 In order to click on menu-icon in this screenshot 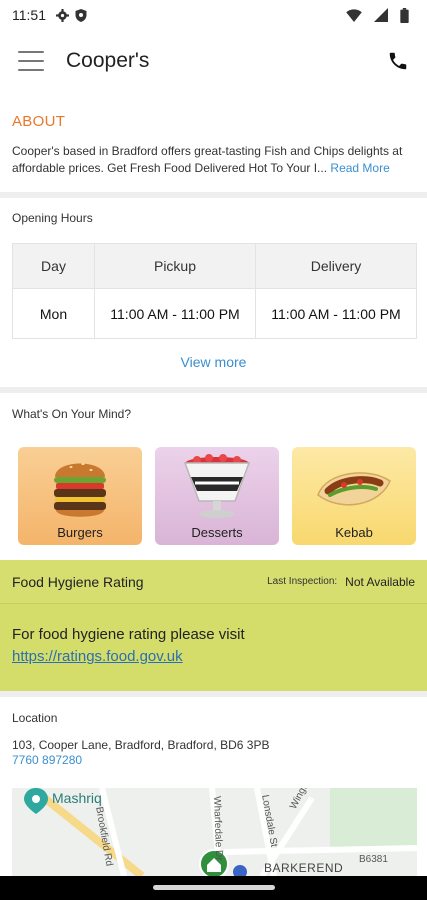, I will do `click(31, 61)`.